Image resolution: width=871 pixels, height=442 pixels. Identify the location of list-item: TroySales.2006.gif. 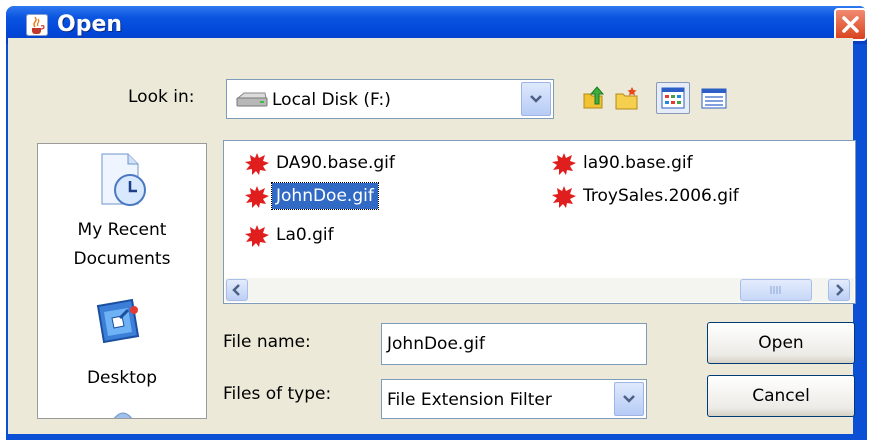
(646, 196).